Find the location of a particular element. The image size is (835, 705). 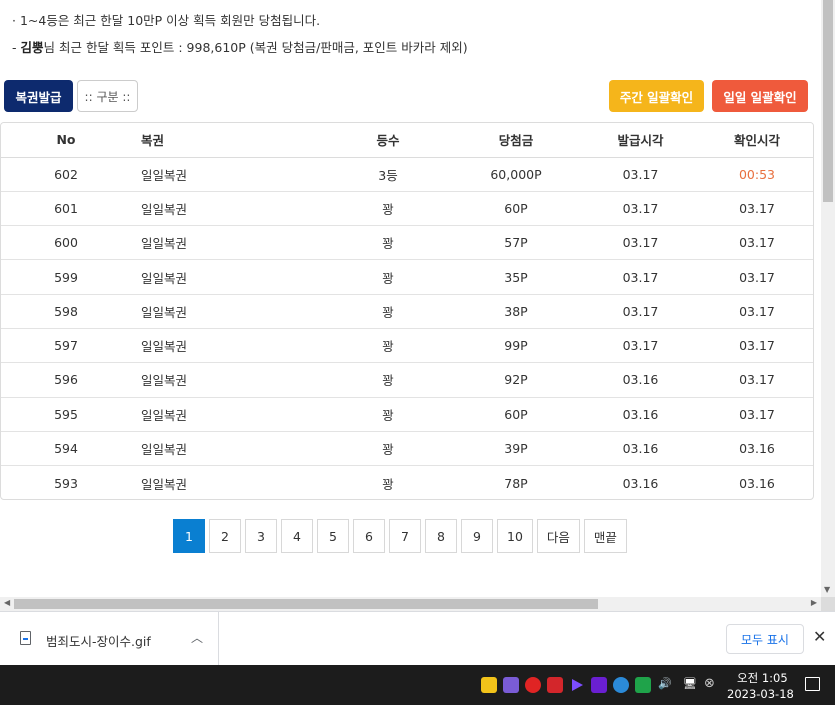

page-button-4: 4 is located at coordinates (297, 536).